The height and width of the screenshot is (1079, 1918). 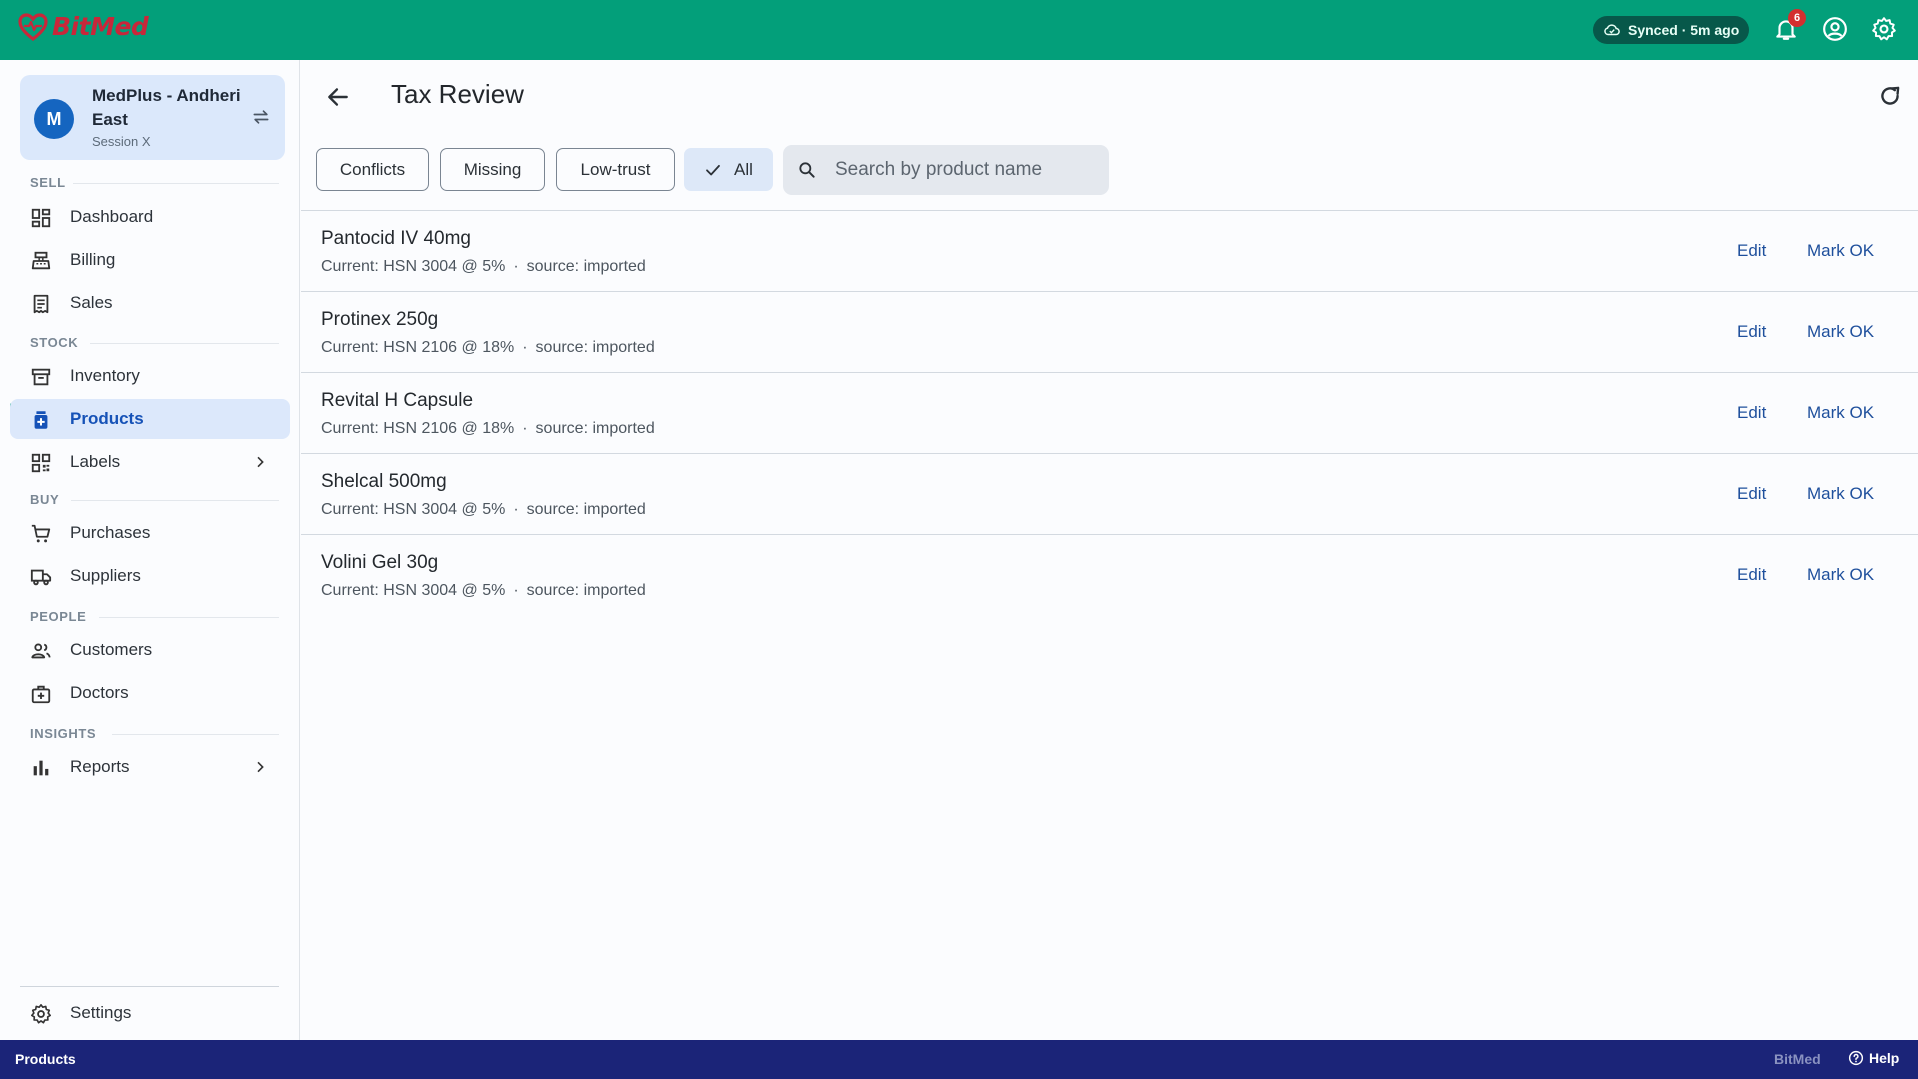 What do you see at coordinates (150, 260) in the screenshot?
I see `sidebar-item-billing: Billing` at bounding box center [150, 260].